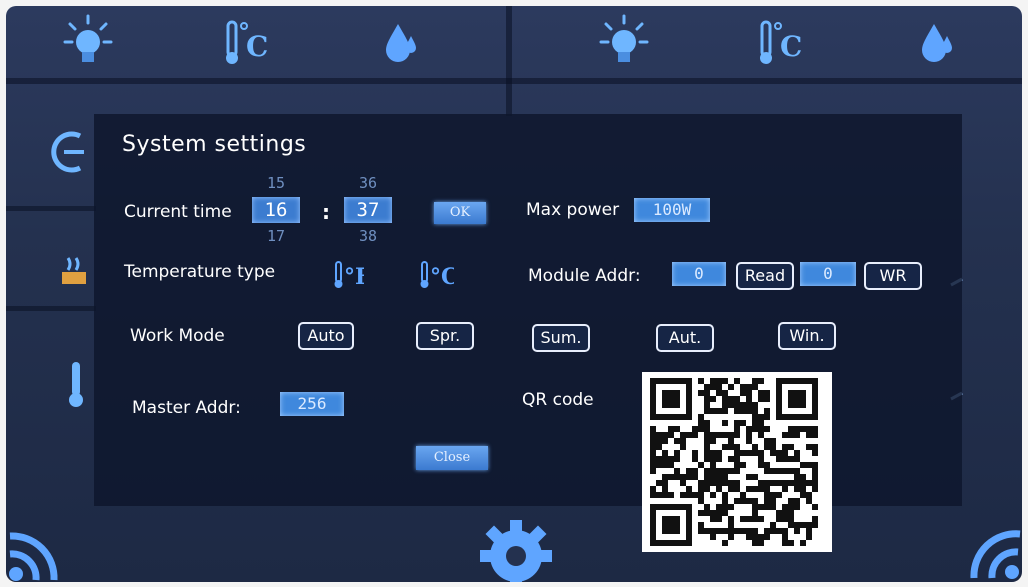  I want to click on master-addr-label: Master Addr:, so click(186, 408).